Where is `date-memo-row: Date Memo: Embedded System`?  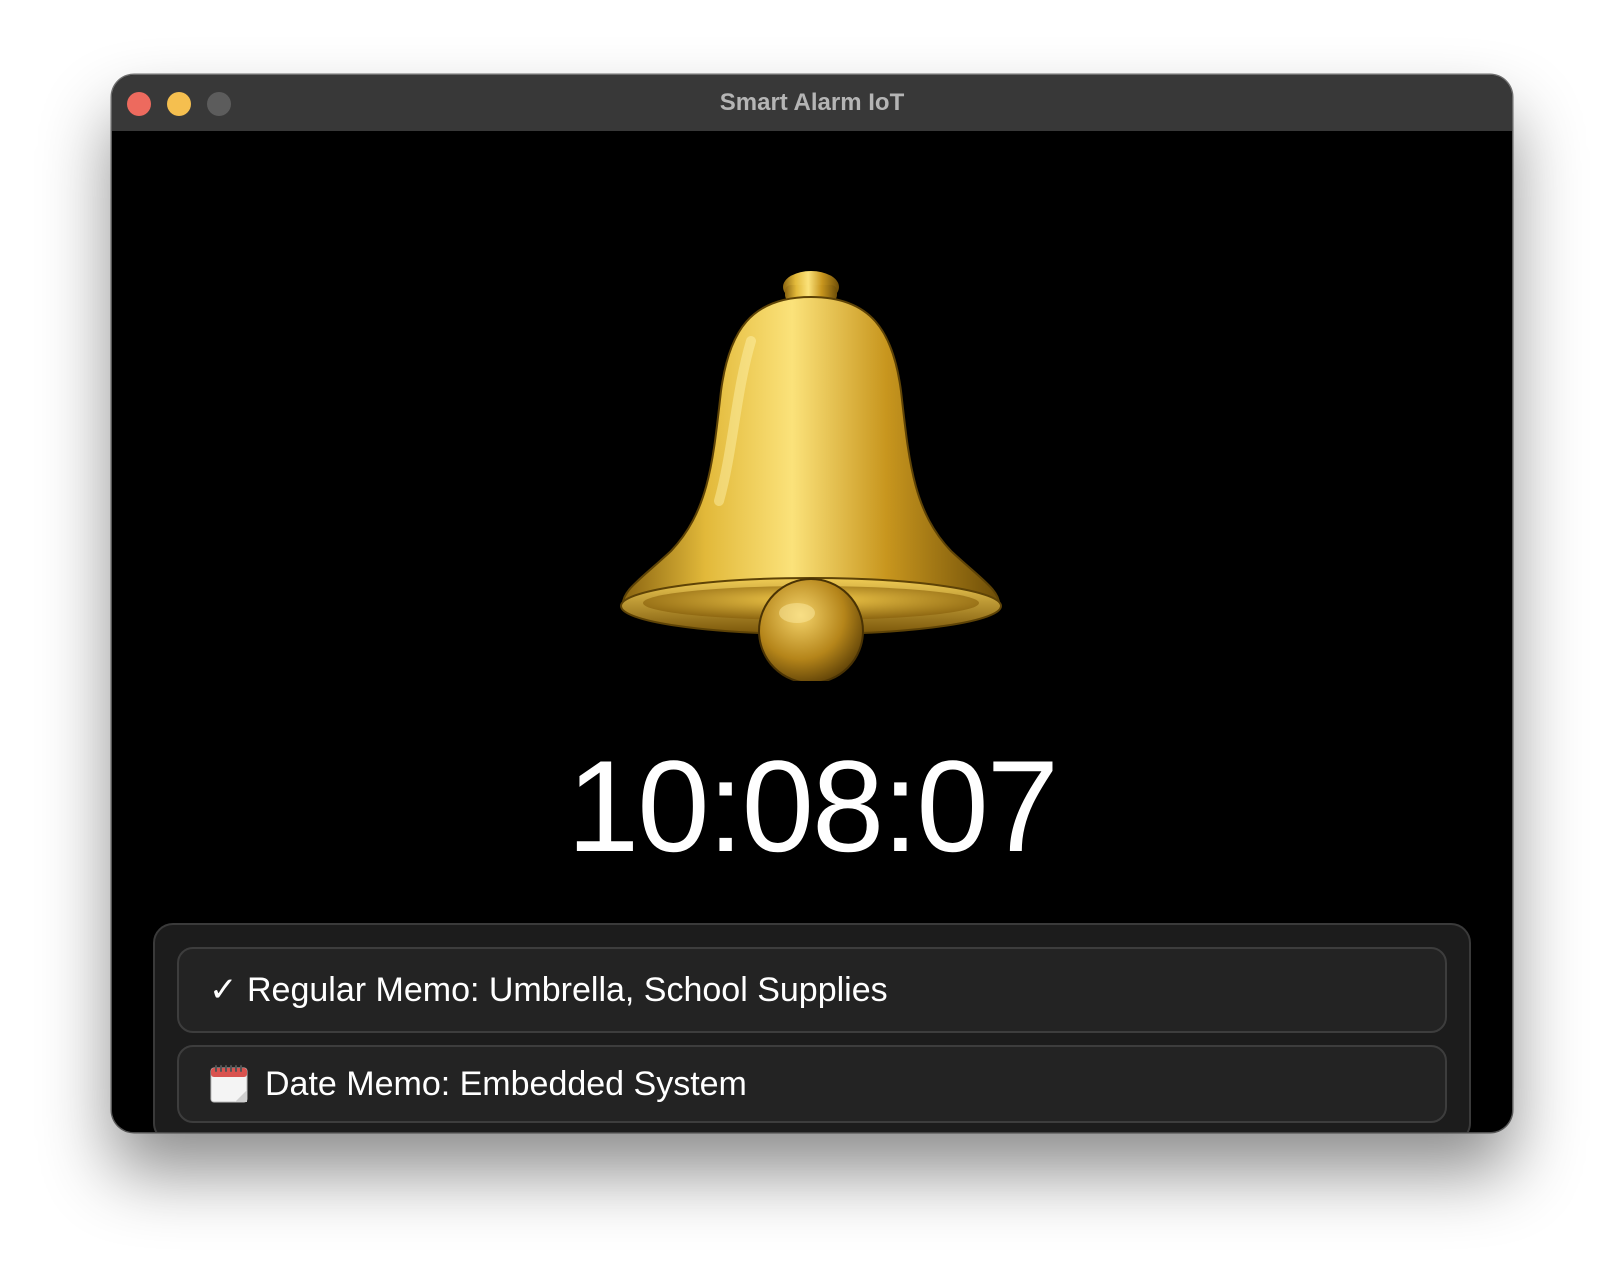
date-memo-row: Date Memo: Embedded System is located at coordinates (812, 1084).